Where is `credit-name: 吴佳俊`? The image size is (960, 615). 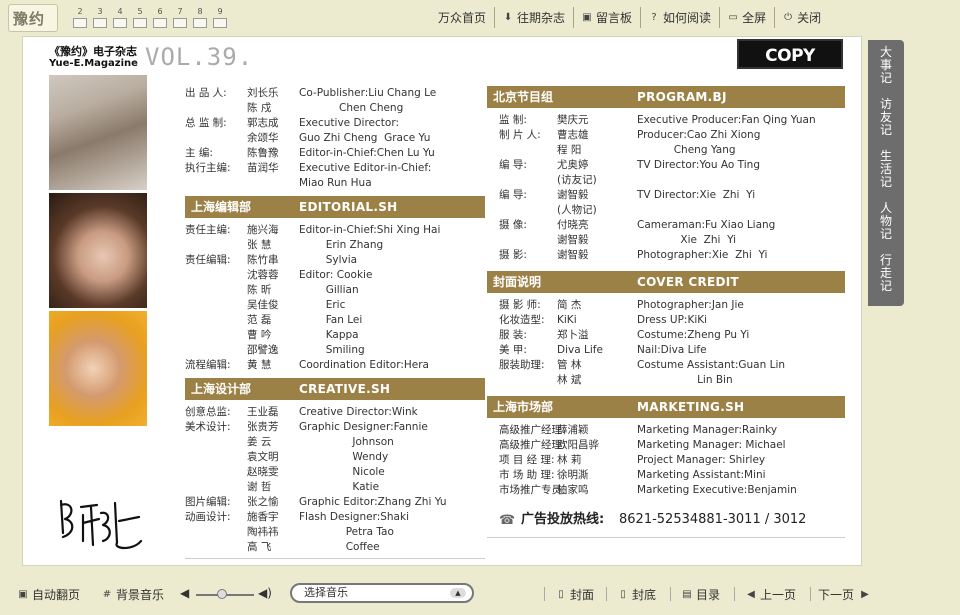
credit-name: 吴佳俊 is located at coordinates (263, 305).